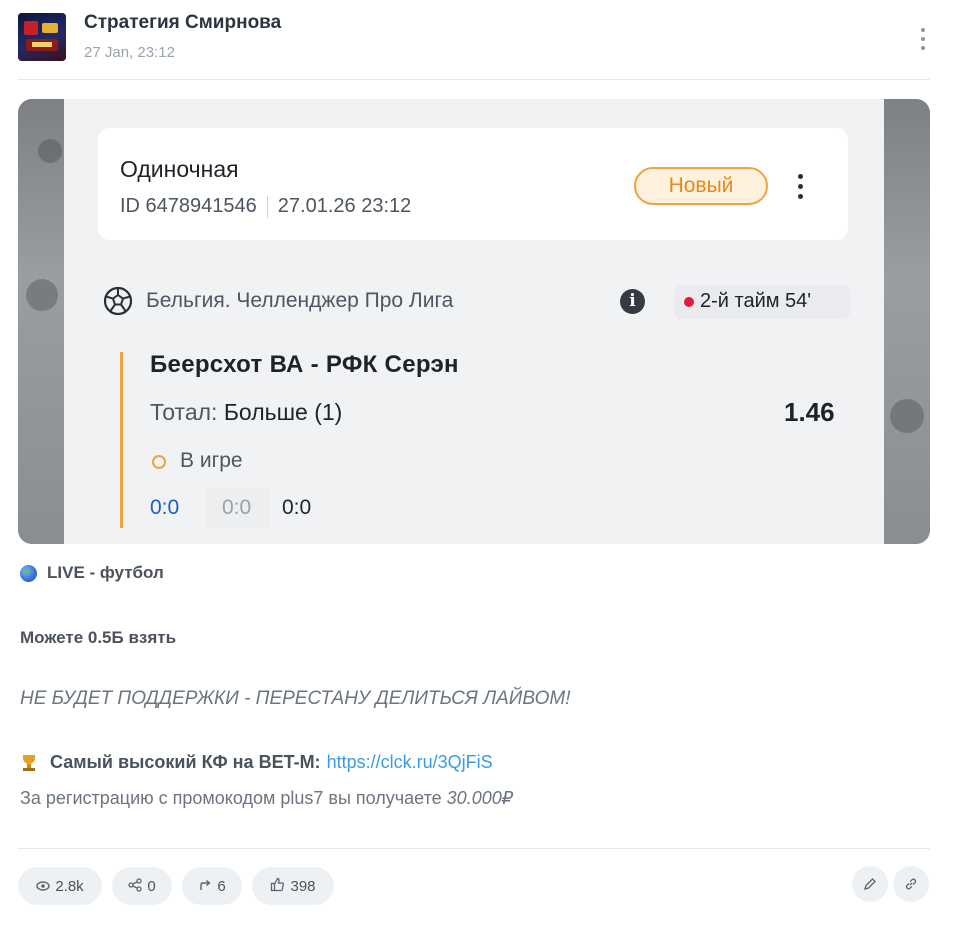 The width and height of the screenshot is (958, 926). I want to click on bet-type-title: Одиночная, so click(179, 169).